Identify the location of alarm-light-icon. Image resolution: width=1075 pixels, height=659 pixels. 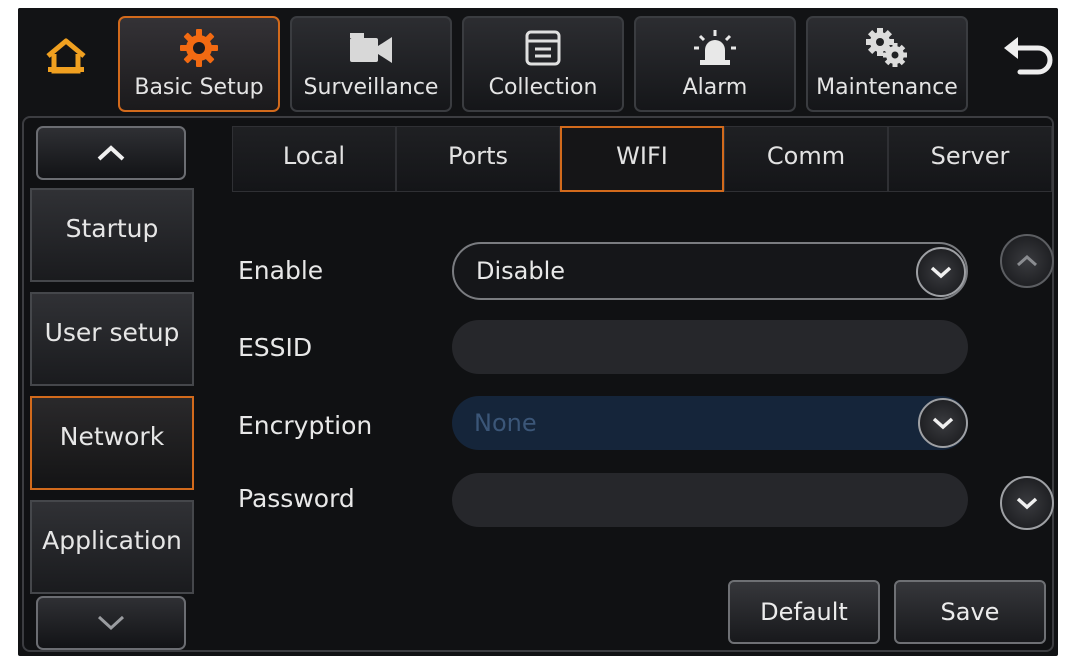
(715, 47).